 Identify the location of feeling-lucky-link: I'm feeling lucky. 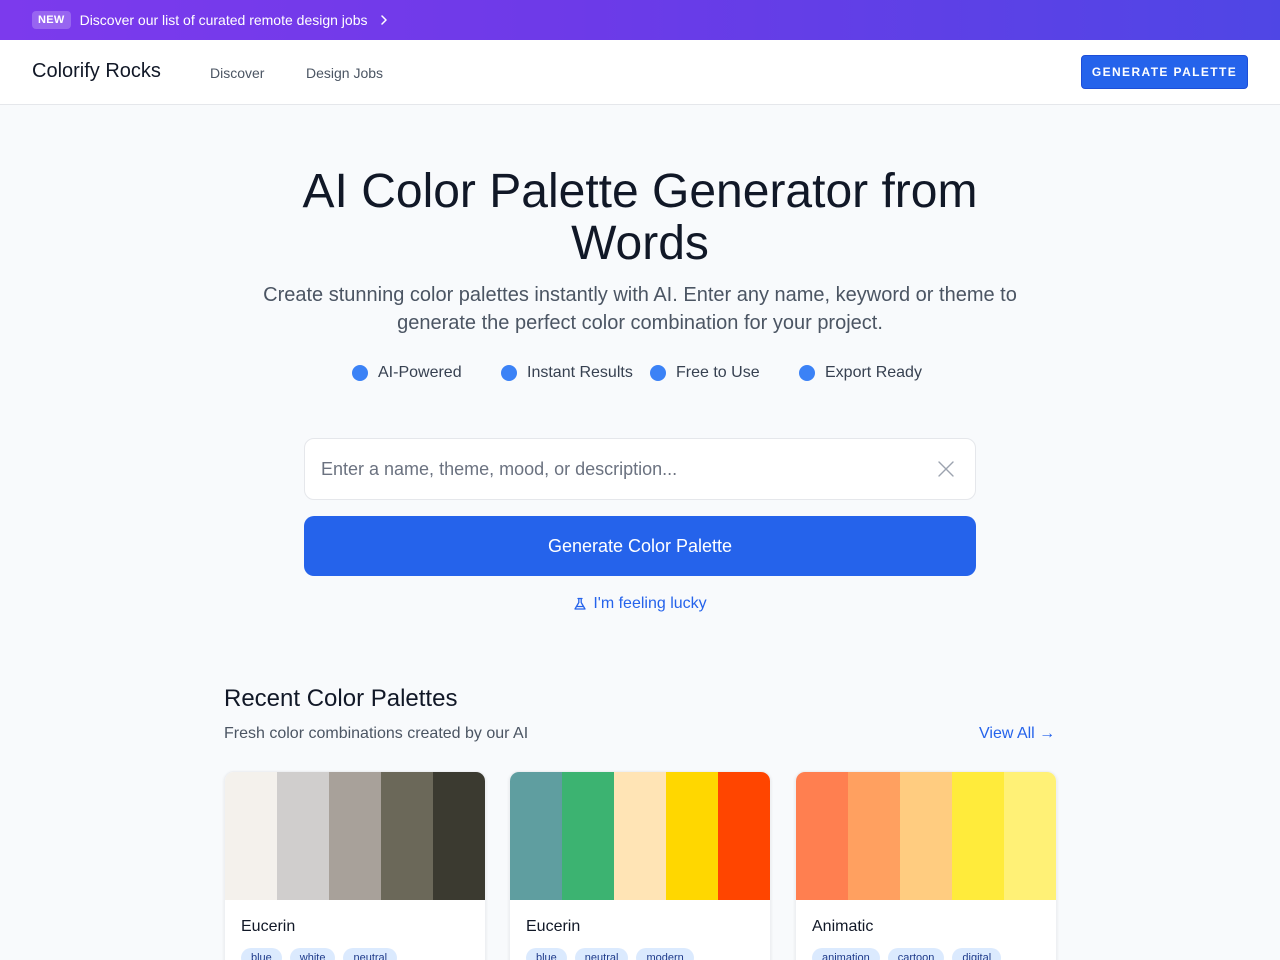
(640, 604).